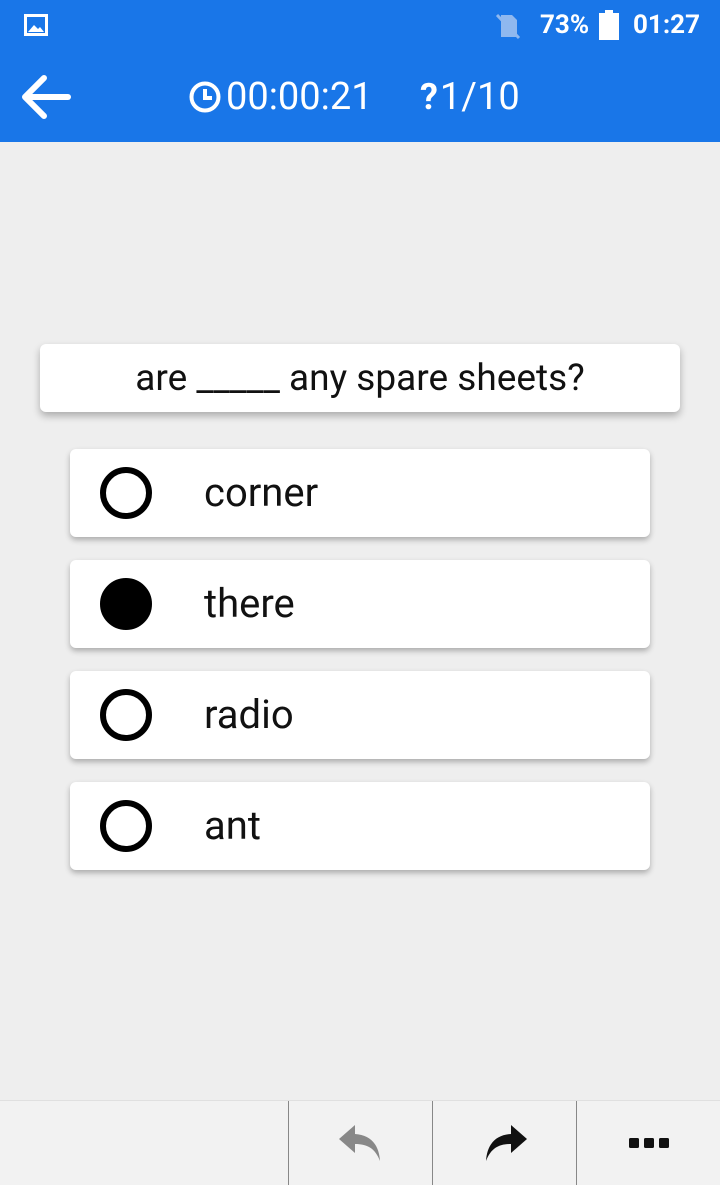  What do you see at coordinates (666, 25) in the screenshot?
I see `status-time: 01:27` at bounding box center [666, 25].